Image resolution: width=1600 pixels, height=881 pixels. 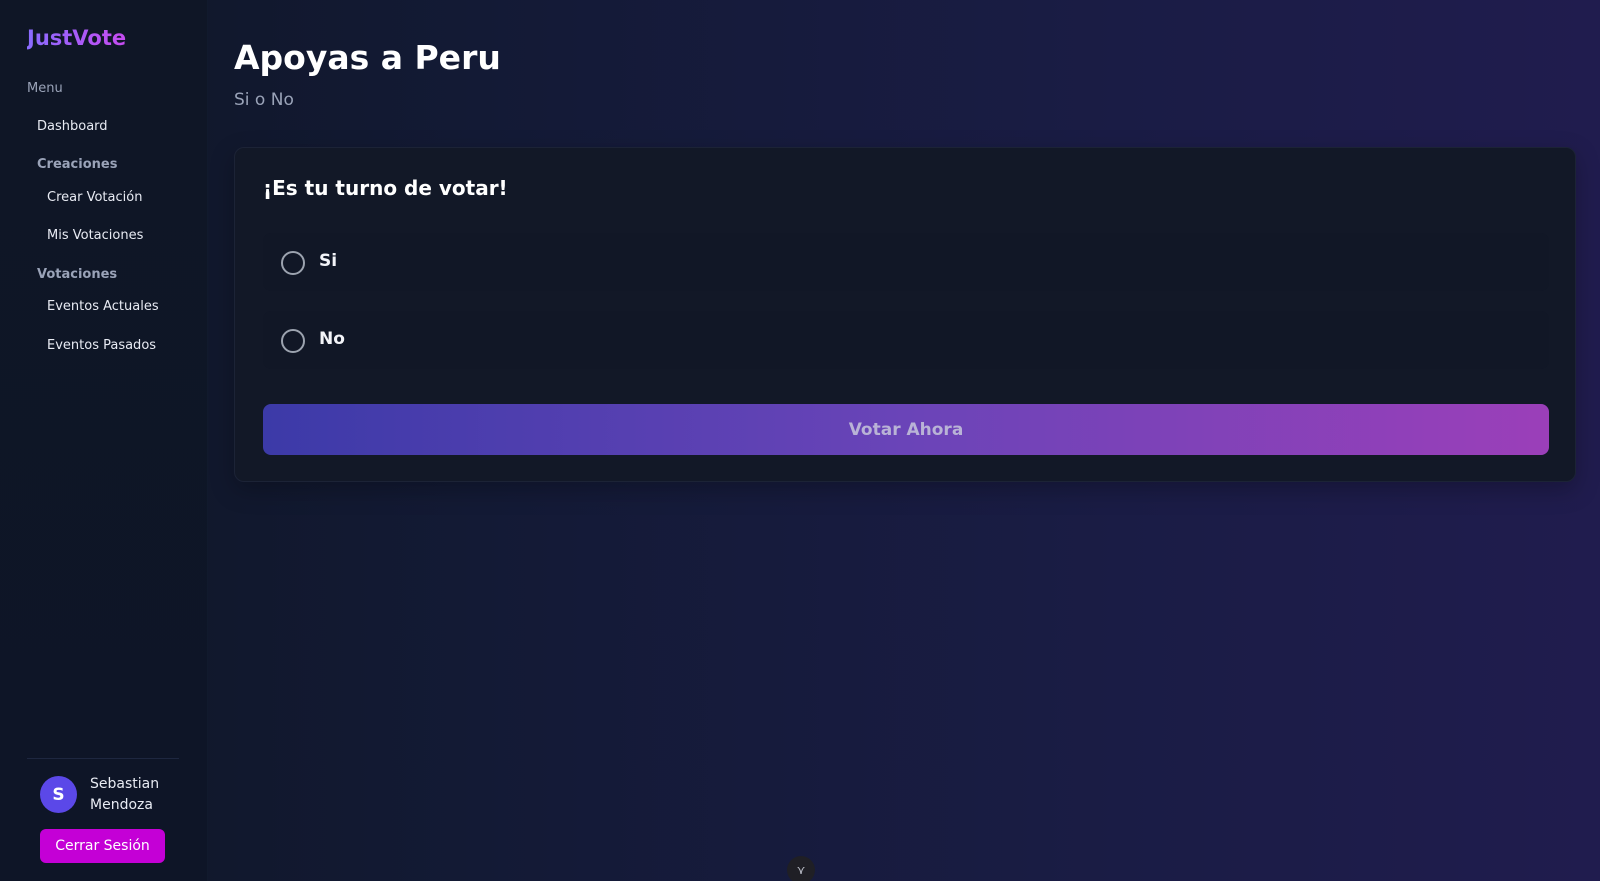 I want to click on sidebar-group-creaciones: Creaciones, so click(x=77, y=164).